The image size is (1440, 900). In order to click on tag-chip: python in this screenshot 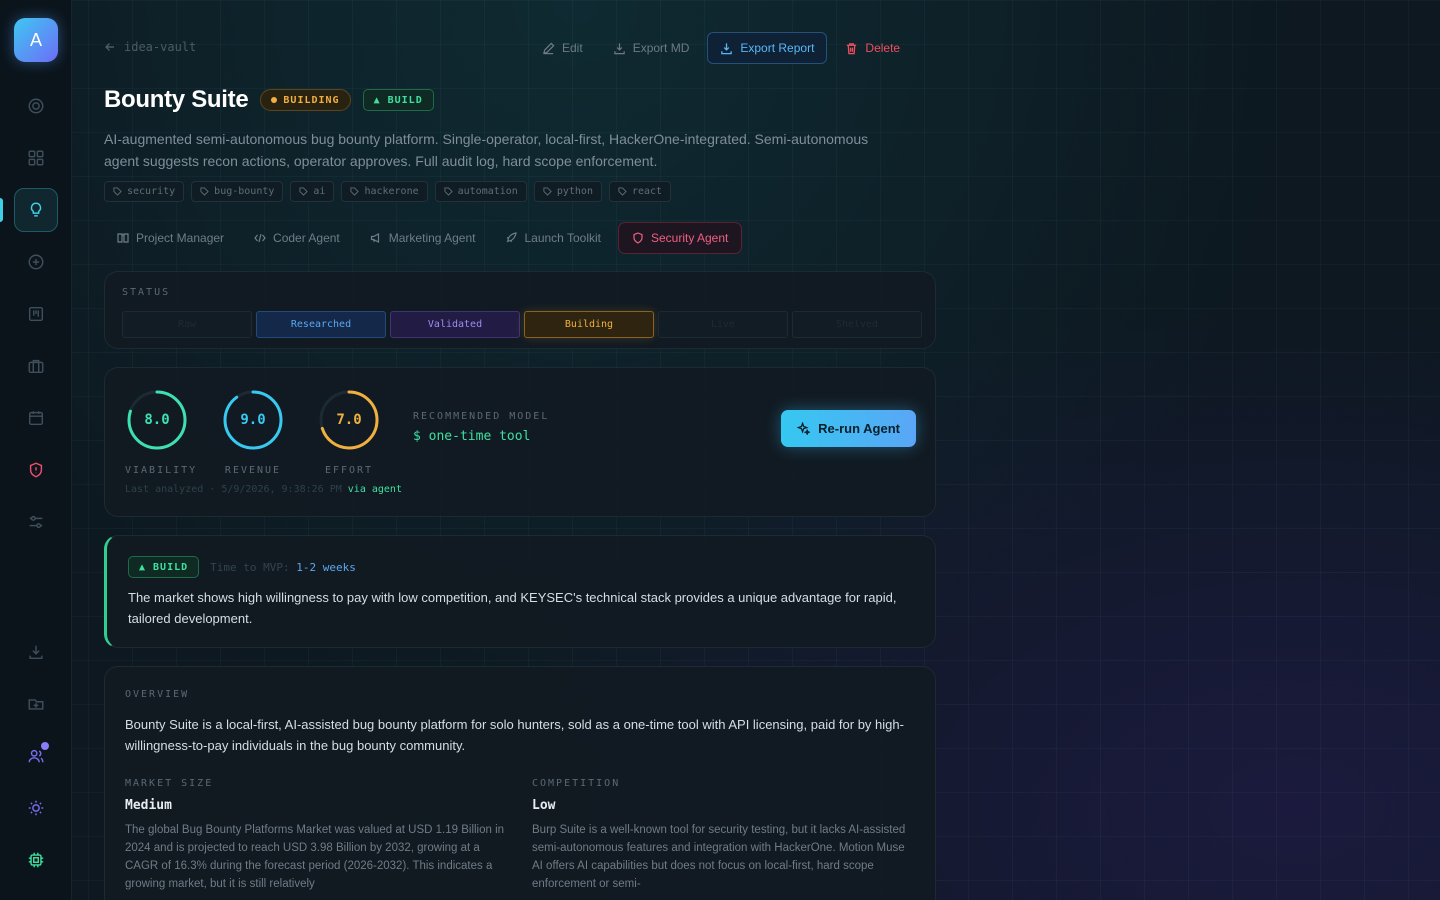, I will do `click(567, 191)`.